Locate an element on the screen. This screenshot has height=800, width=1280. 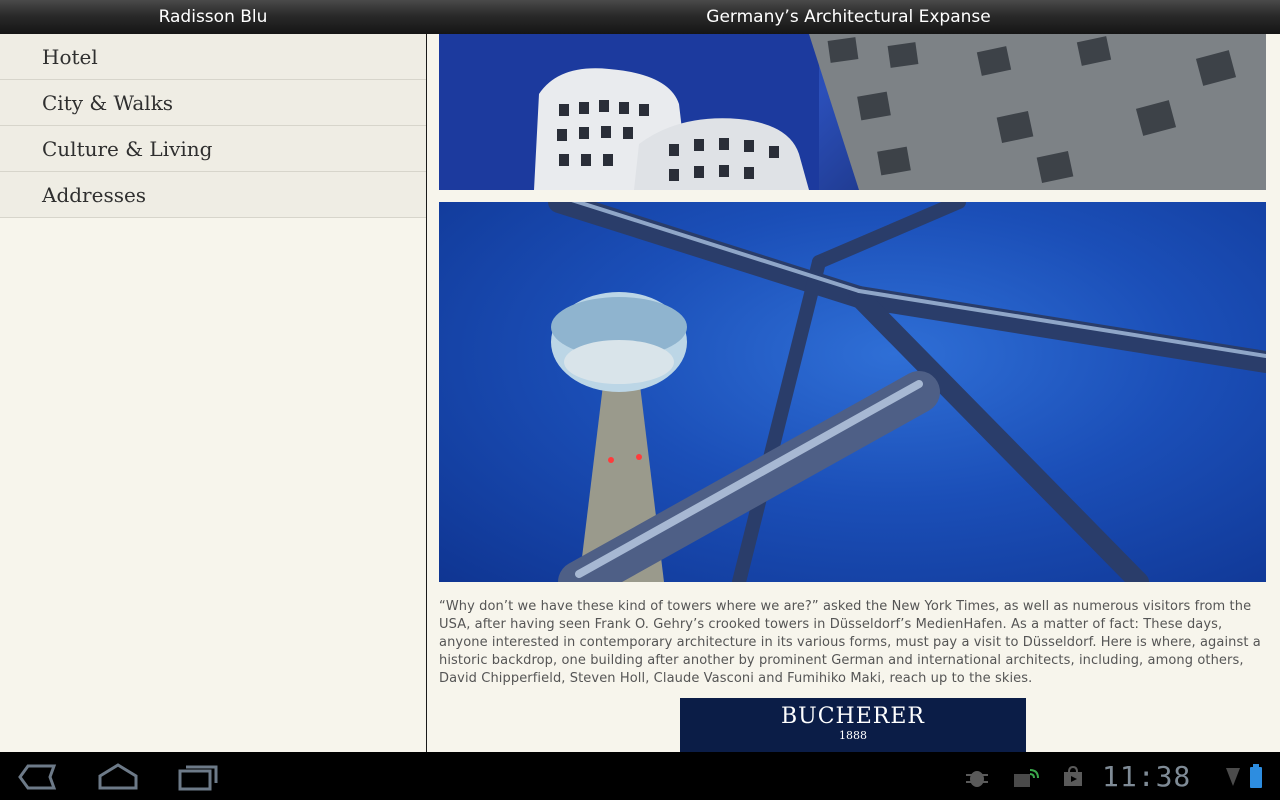
sidebar-item-city-walks: City & Walks is located at coordinates (213, 103).